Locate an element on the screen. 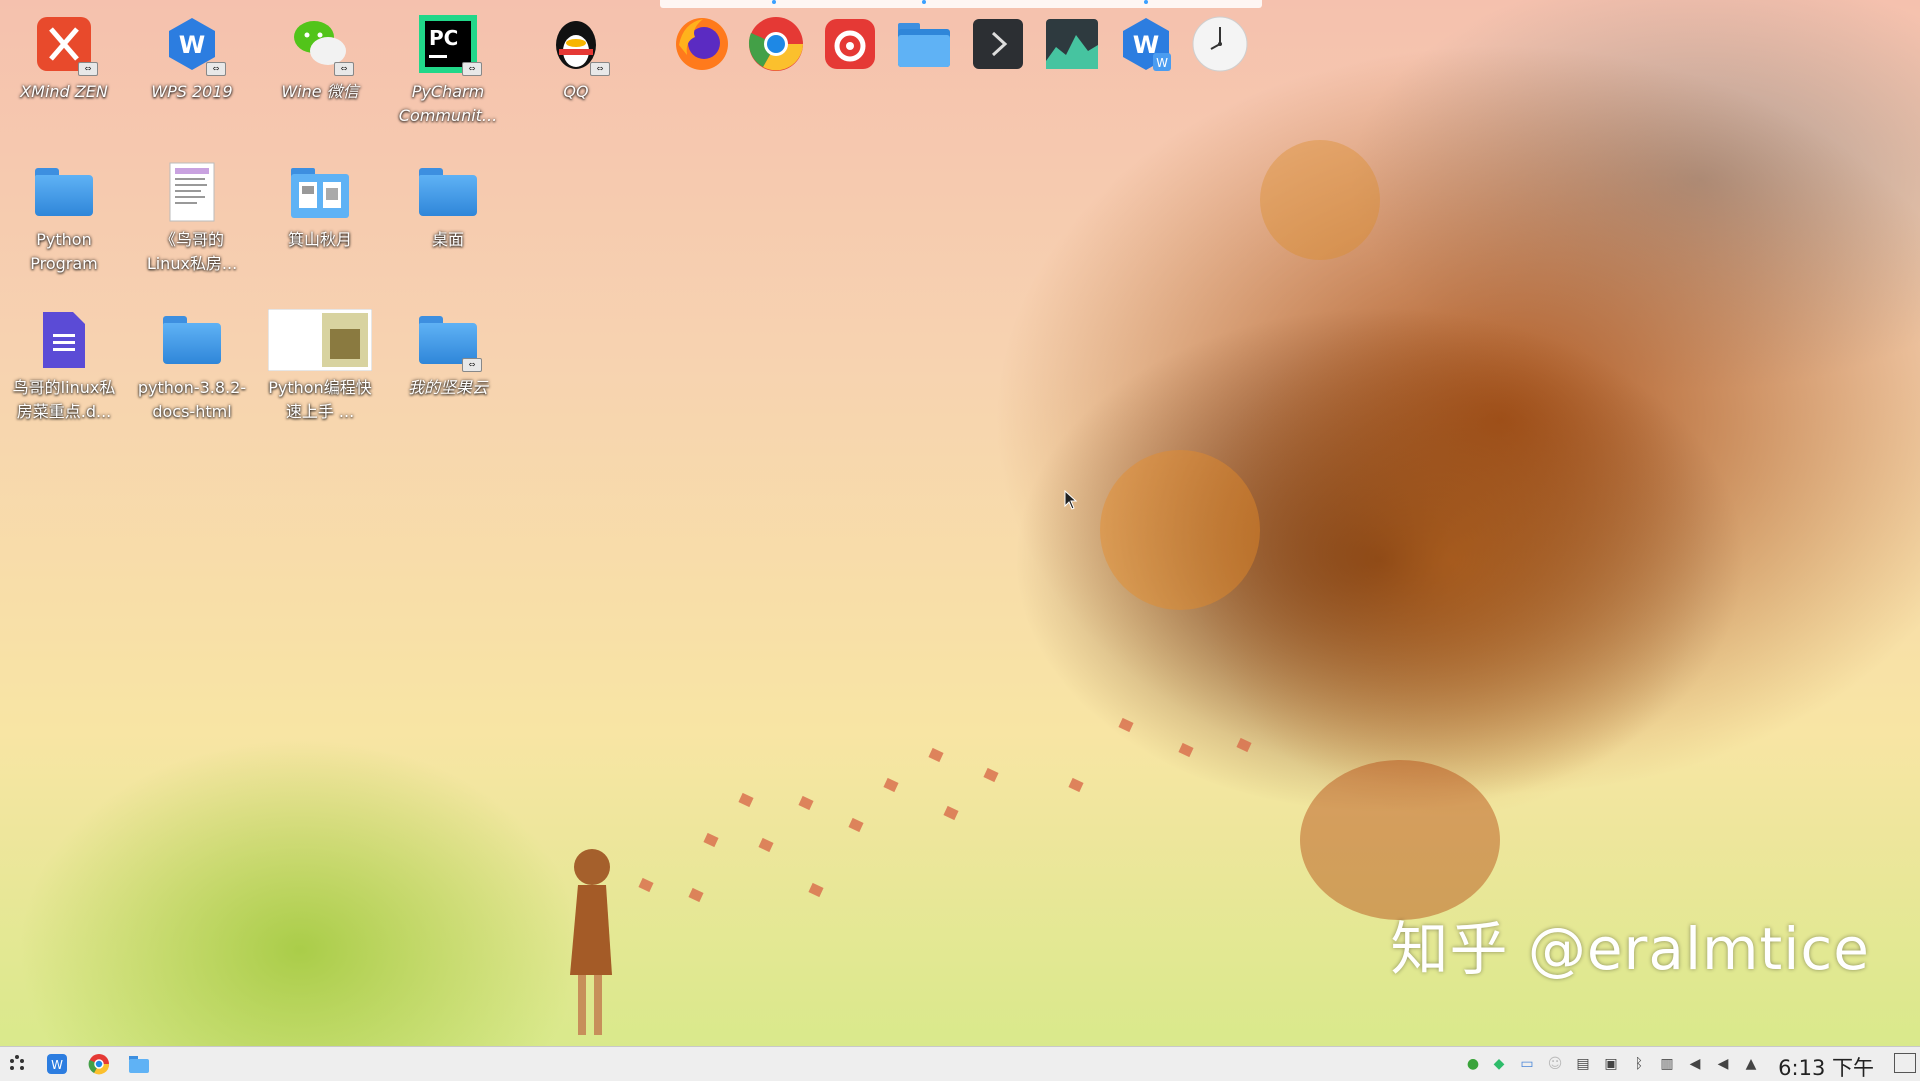 Image resolution: width=1920 pixels, height=1082 pixels. firefox-icon is located at coordinates (702, 44).